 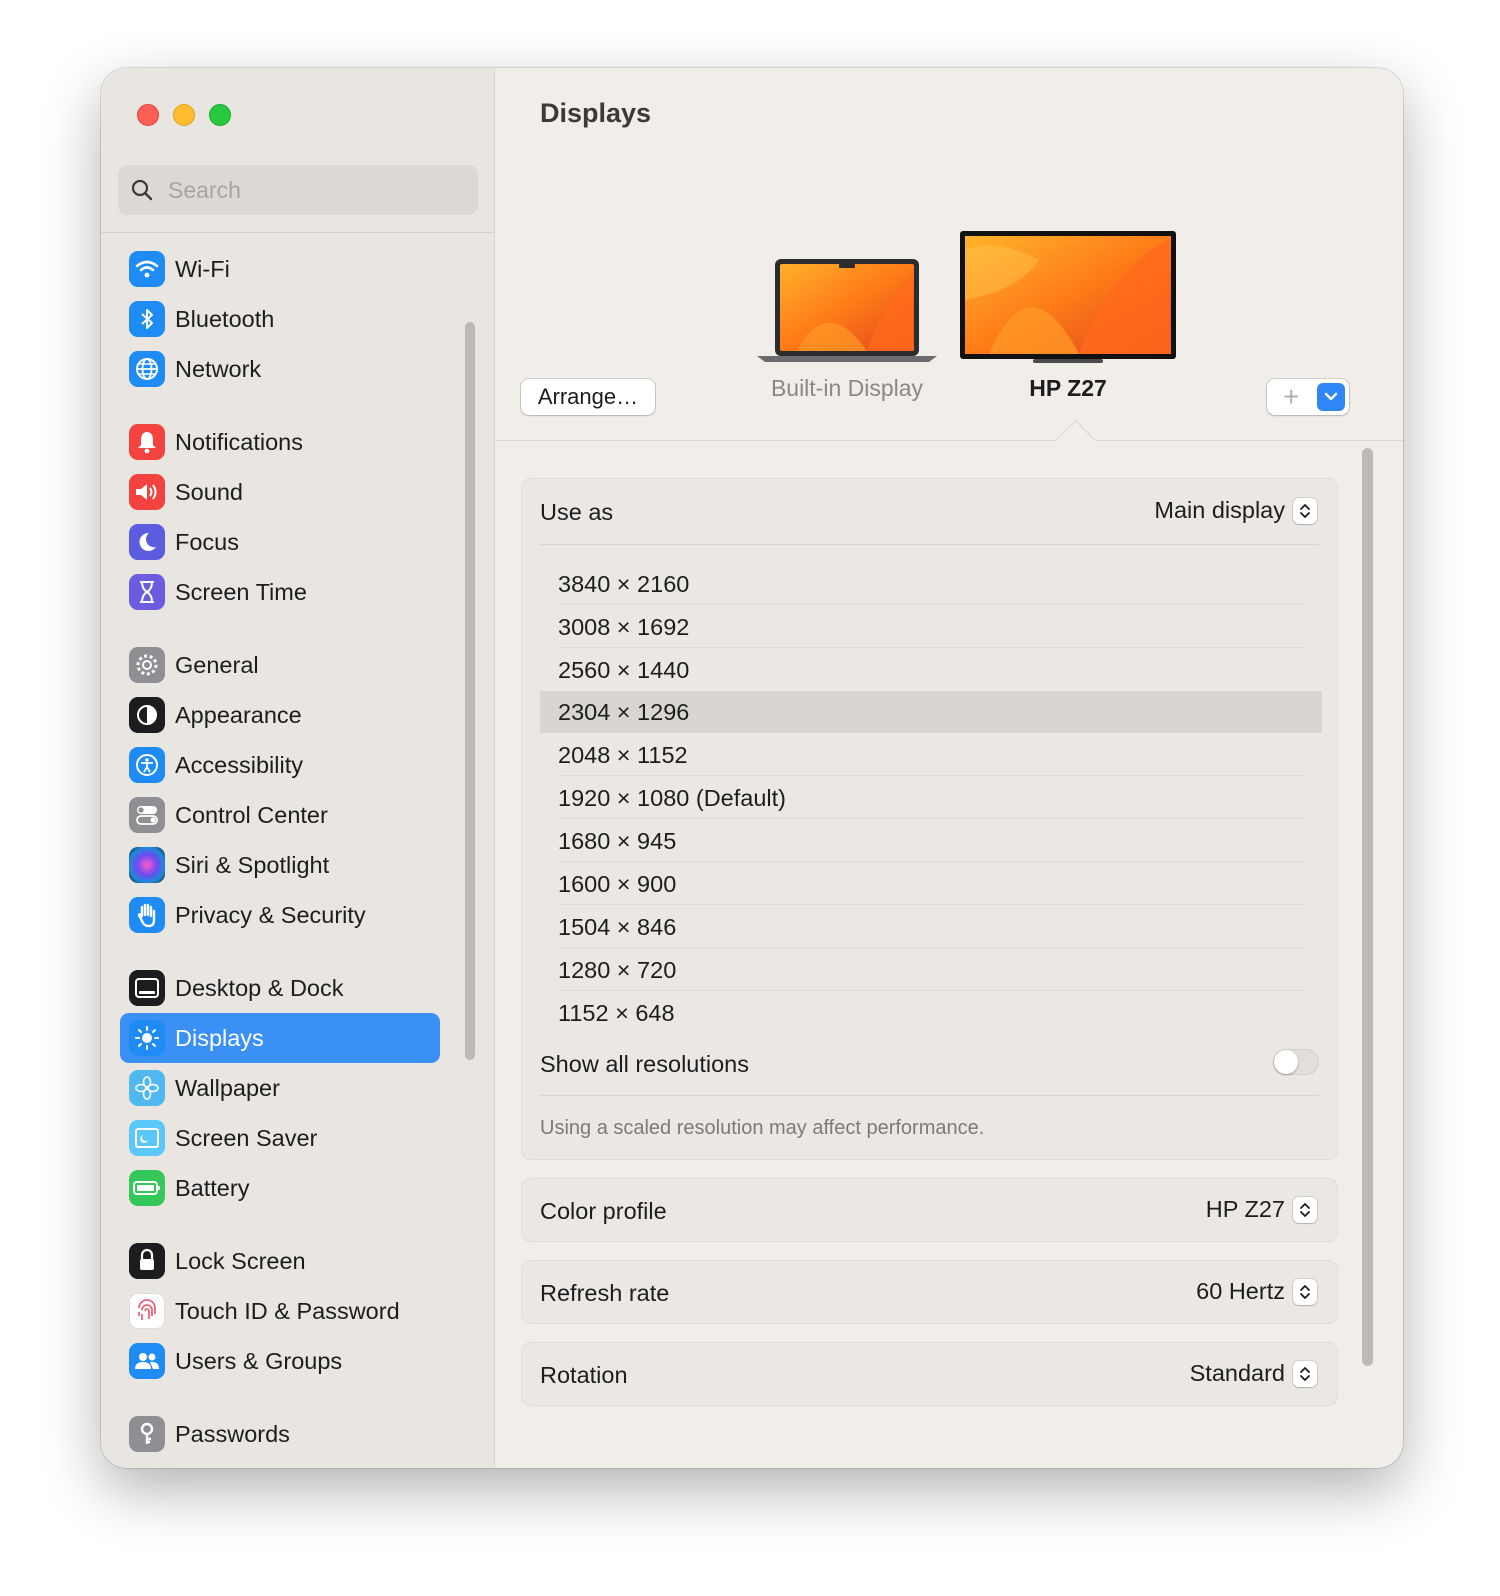 I want to click on sidebar-item-label: Control Center, so click(x=251, y=814).